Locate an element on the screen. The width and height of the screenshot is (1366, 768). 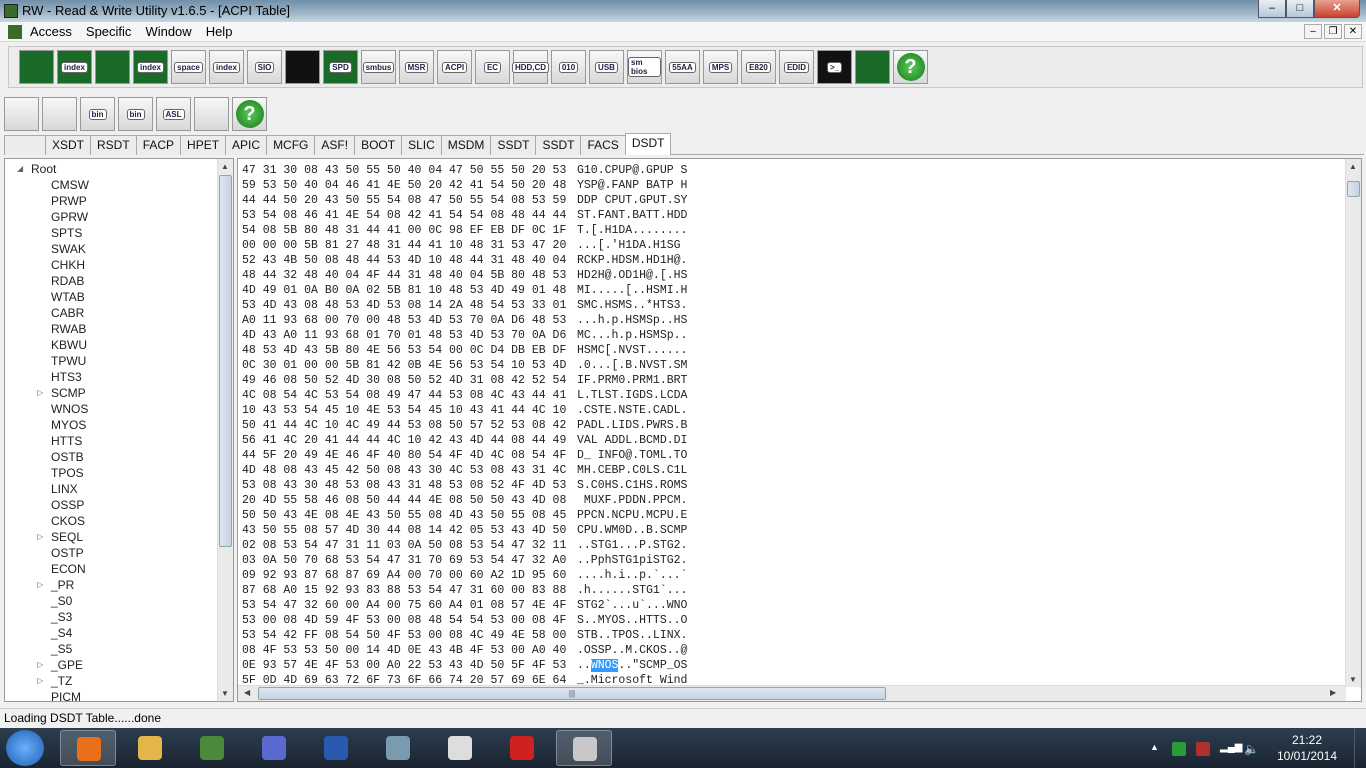
start-button is located at coordinates (25, 748).